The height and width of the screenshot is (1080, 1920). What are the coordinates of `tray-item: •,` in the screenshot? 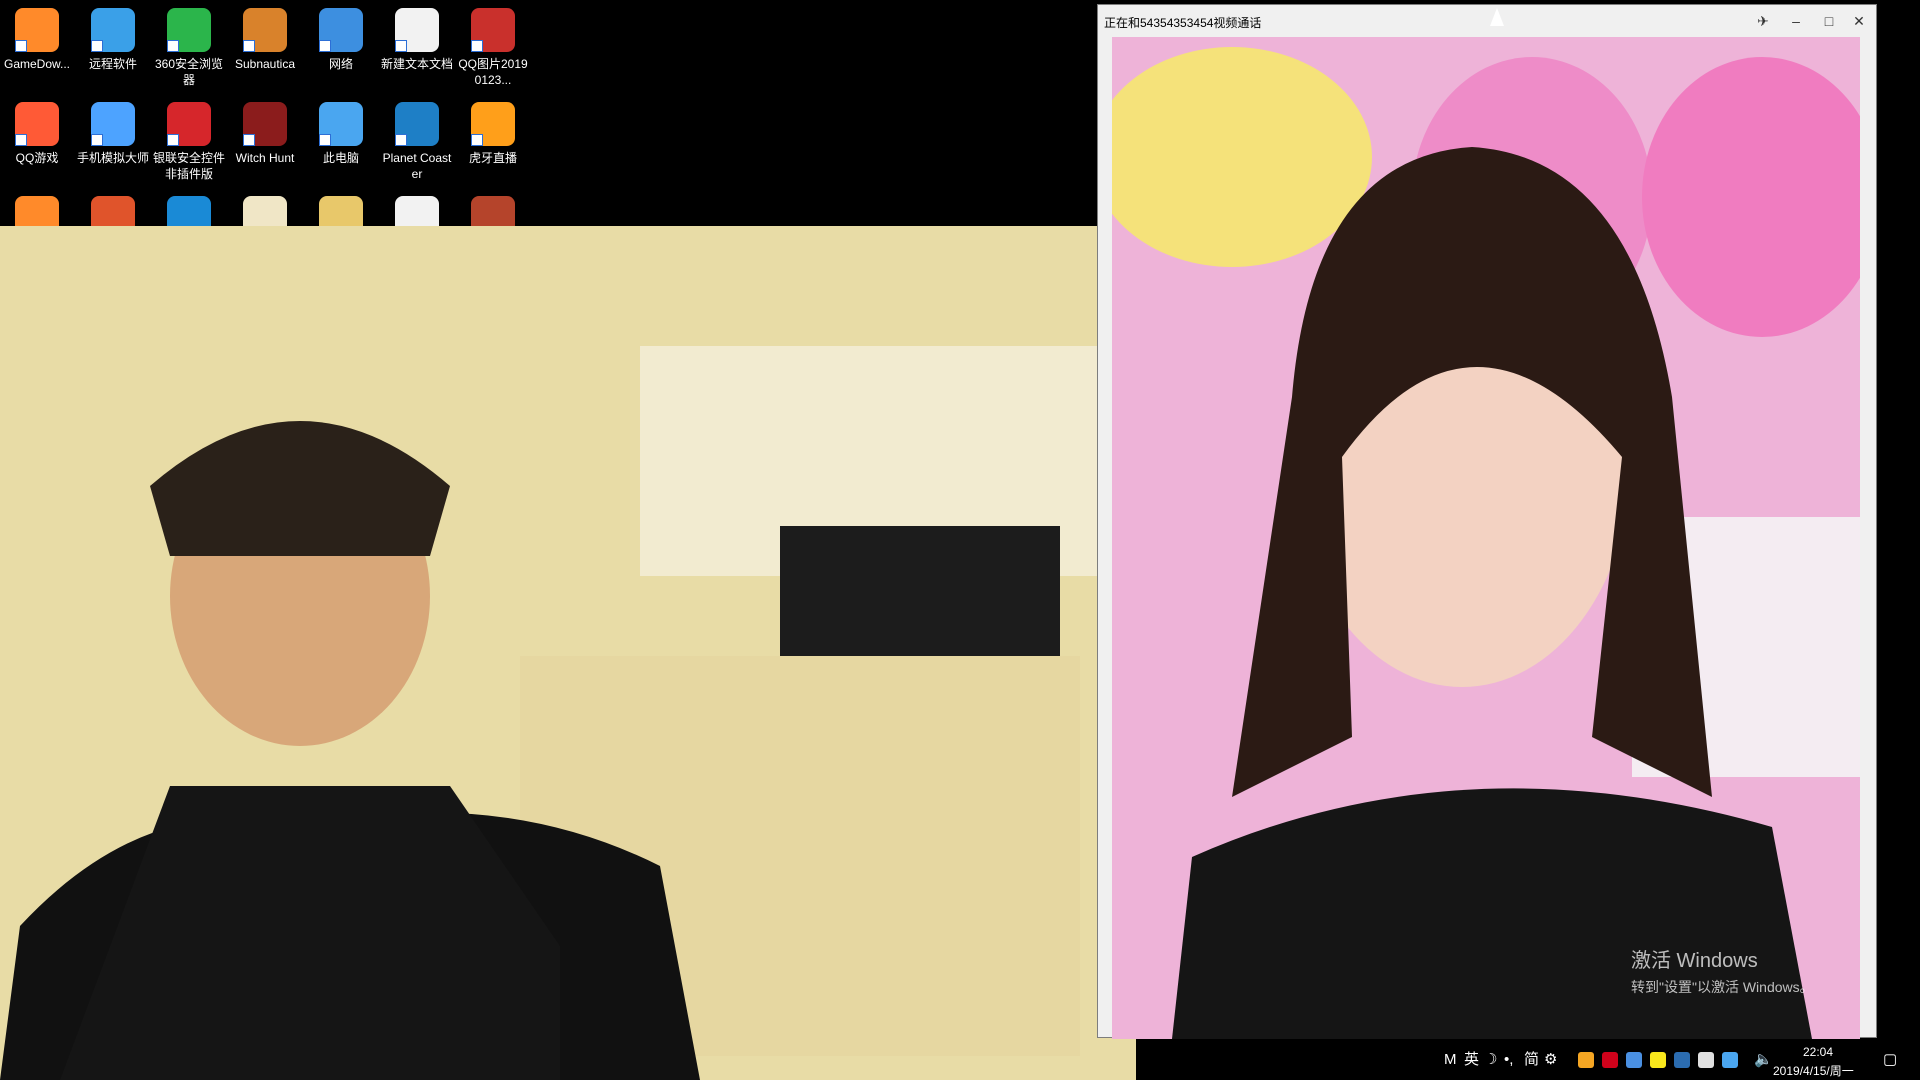 It's located at (1508, 1060).